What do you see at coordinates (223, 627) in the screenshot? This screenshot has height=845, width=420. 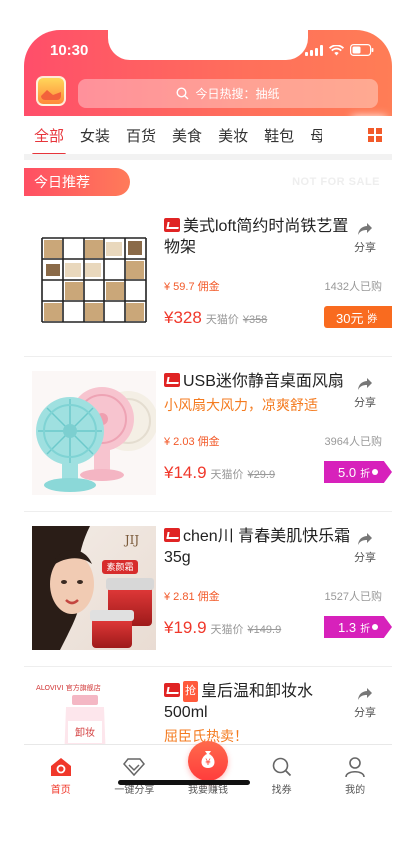 I see `price: ¥19.9 天猫价 ¥149.9` at bounding box center [223, 627].